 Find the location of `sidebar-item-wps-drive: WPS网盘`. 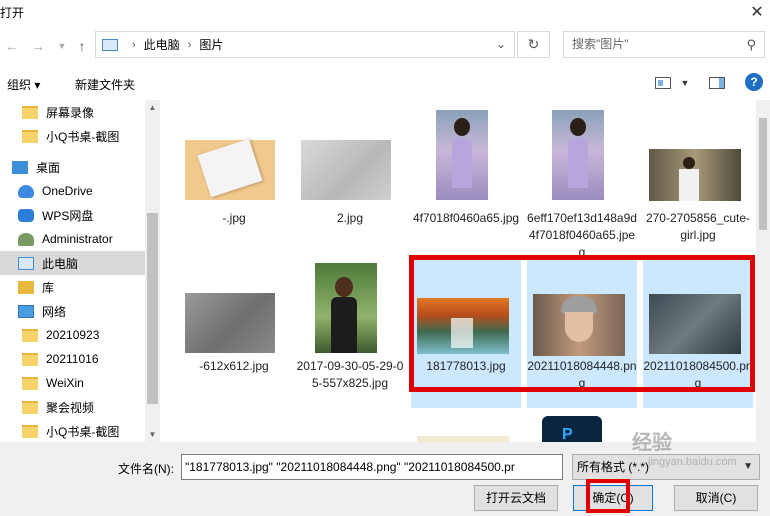

sidebar-item-wps-drive: WPS网盘 is located at coordinates (72, 215).